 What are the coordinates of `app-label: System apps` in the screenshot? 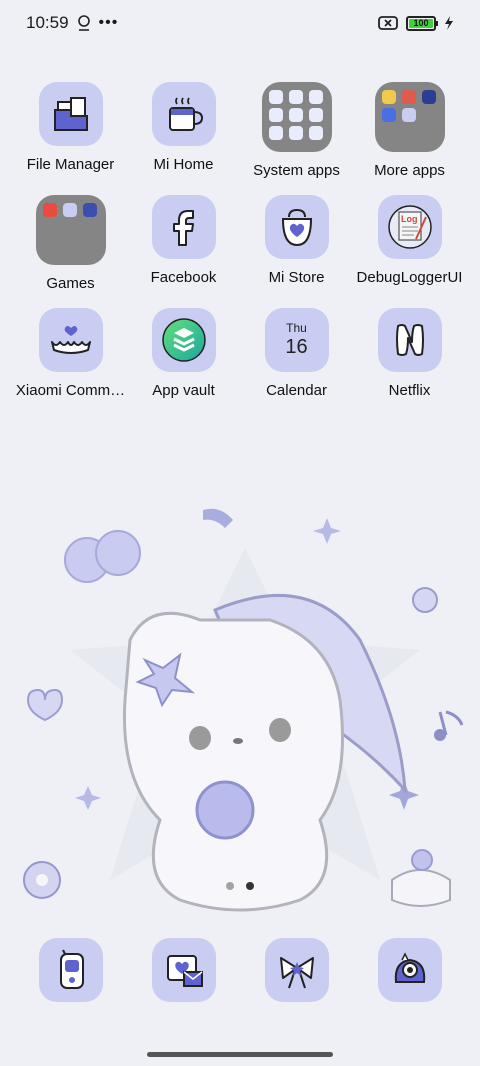 It's located at (296, 170).